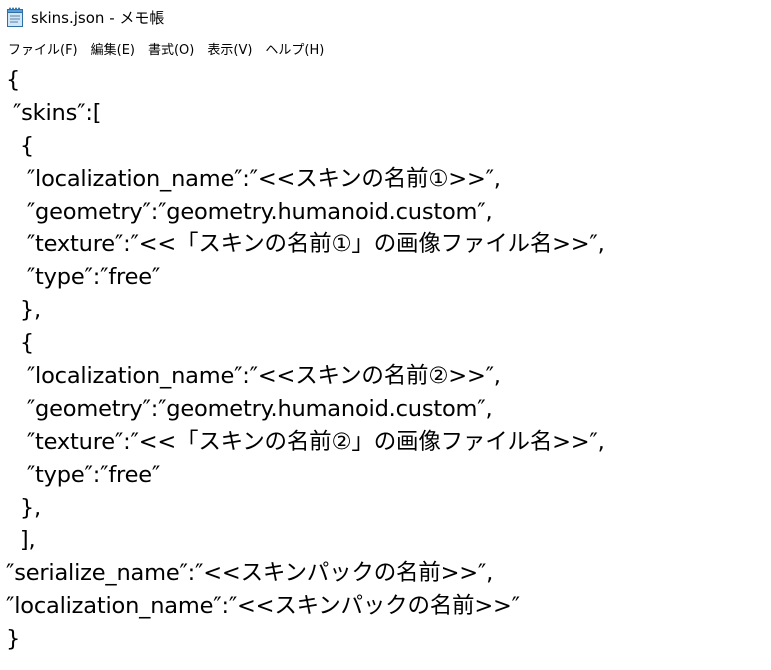 The height and width of the screenshot is (670, 771). What do you see at coordinates (748, 17) in the screenshot?
I see `title-bar-controls` at bounding box center [748, 17].